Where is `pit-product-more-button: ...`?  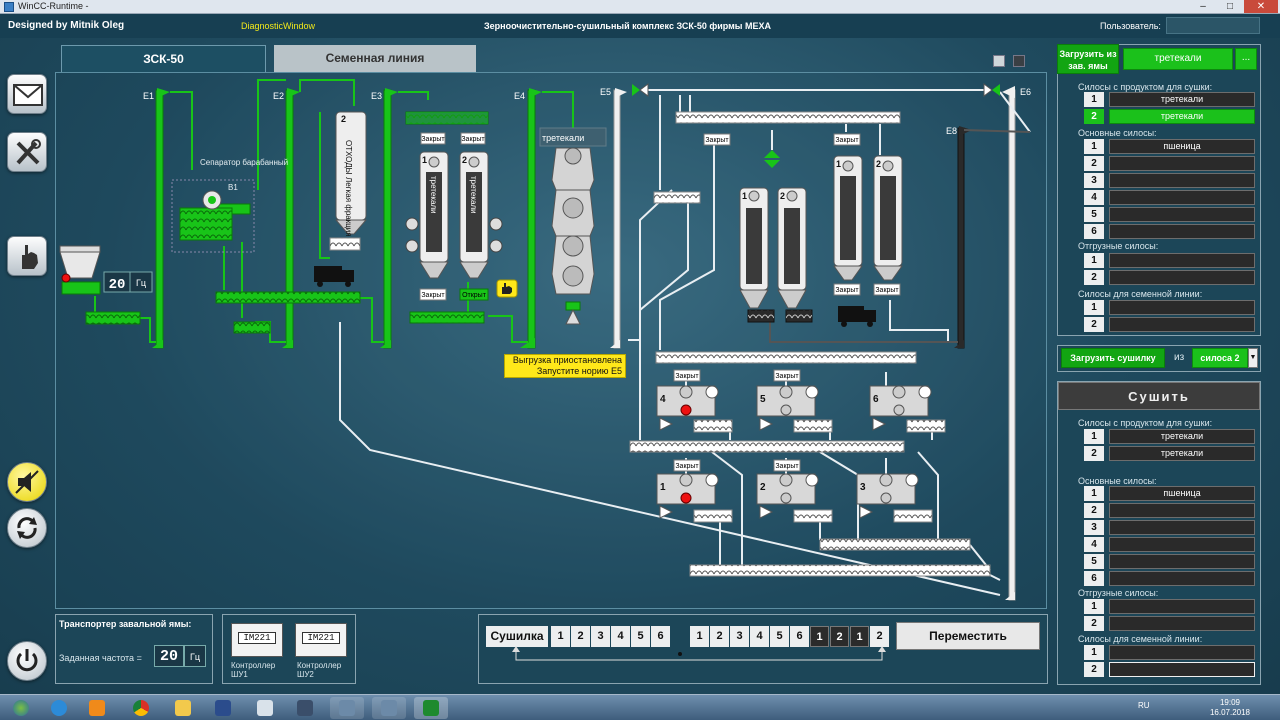
pit-product-more-button: ... is located at coordinates (1246, 59).